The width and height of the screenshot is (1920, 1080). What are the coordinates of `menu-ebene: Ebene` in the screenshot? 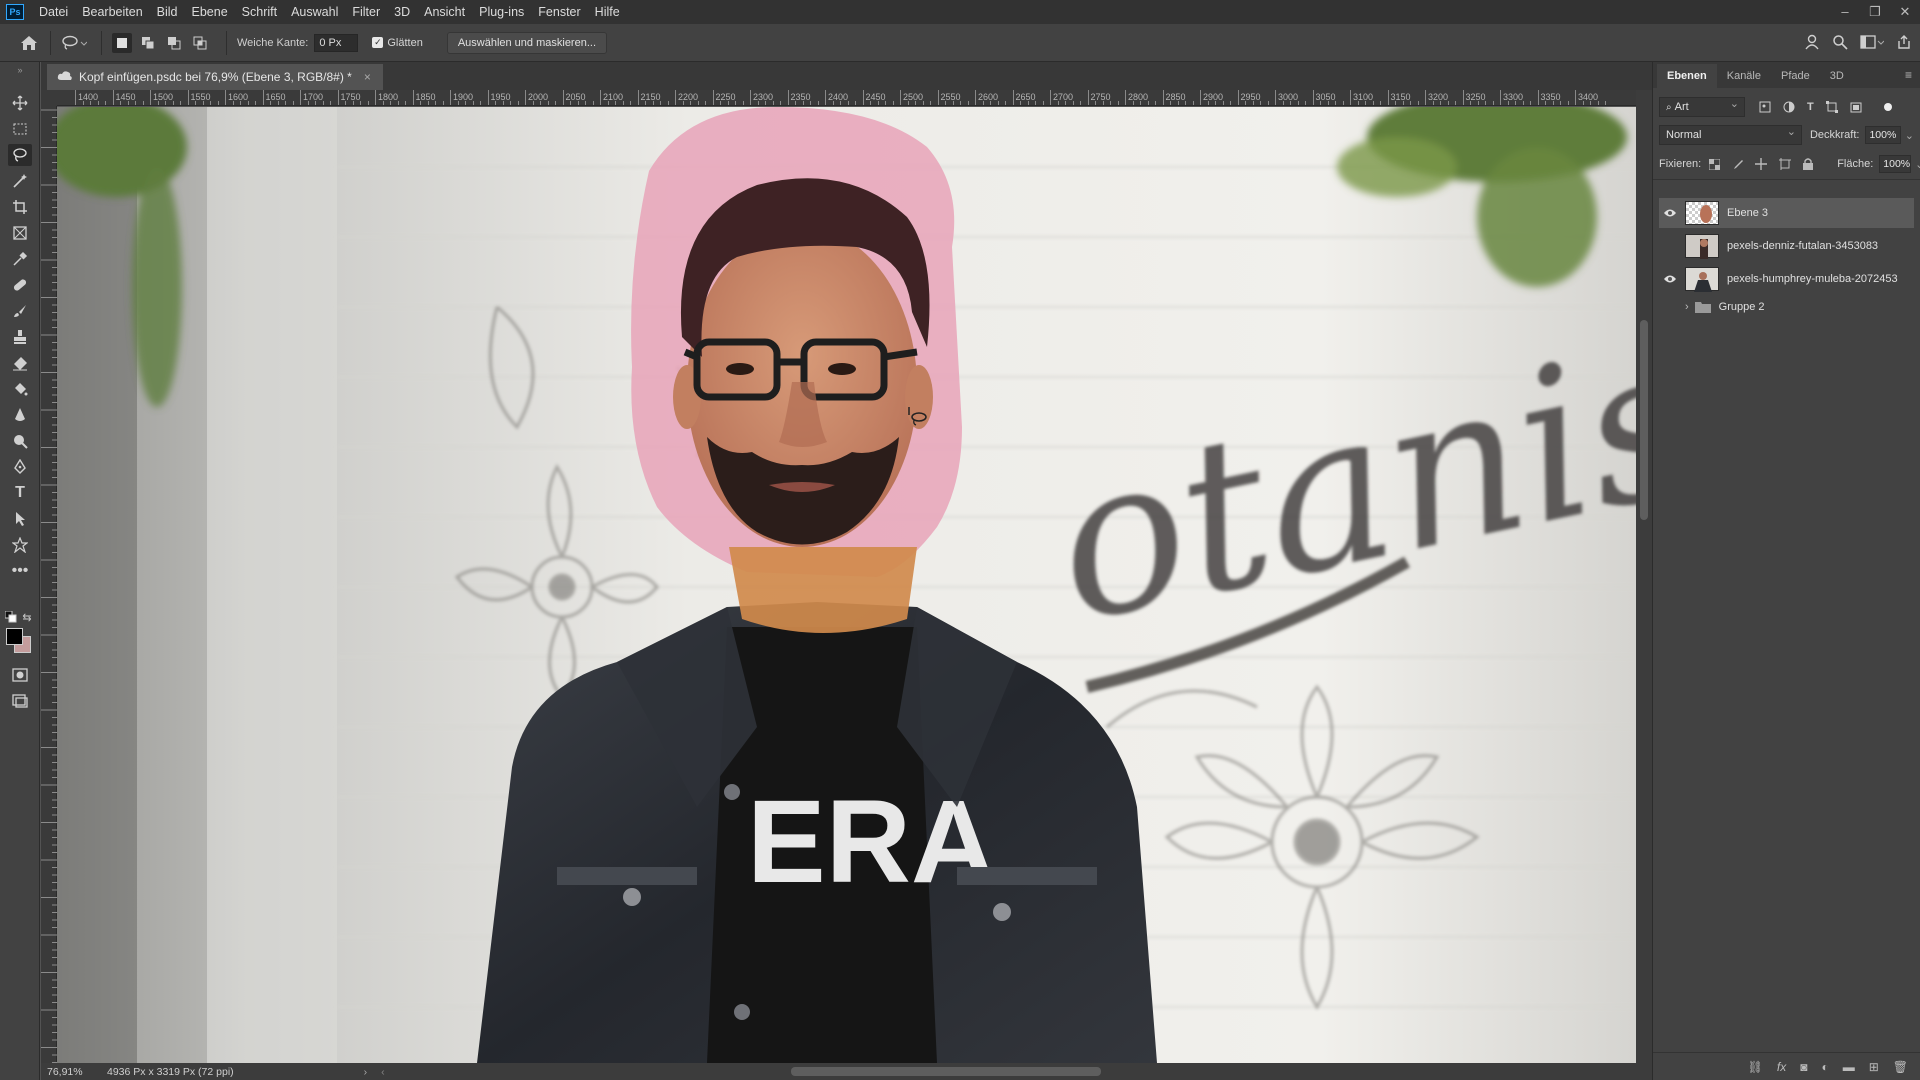 It's located at (210, 12).